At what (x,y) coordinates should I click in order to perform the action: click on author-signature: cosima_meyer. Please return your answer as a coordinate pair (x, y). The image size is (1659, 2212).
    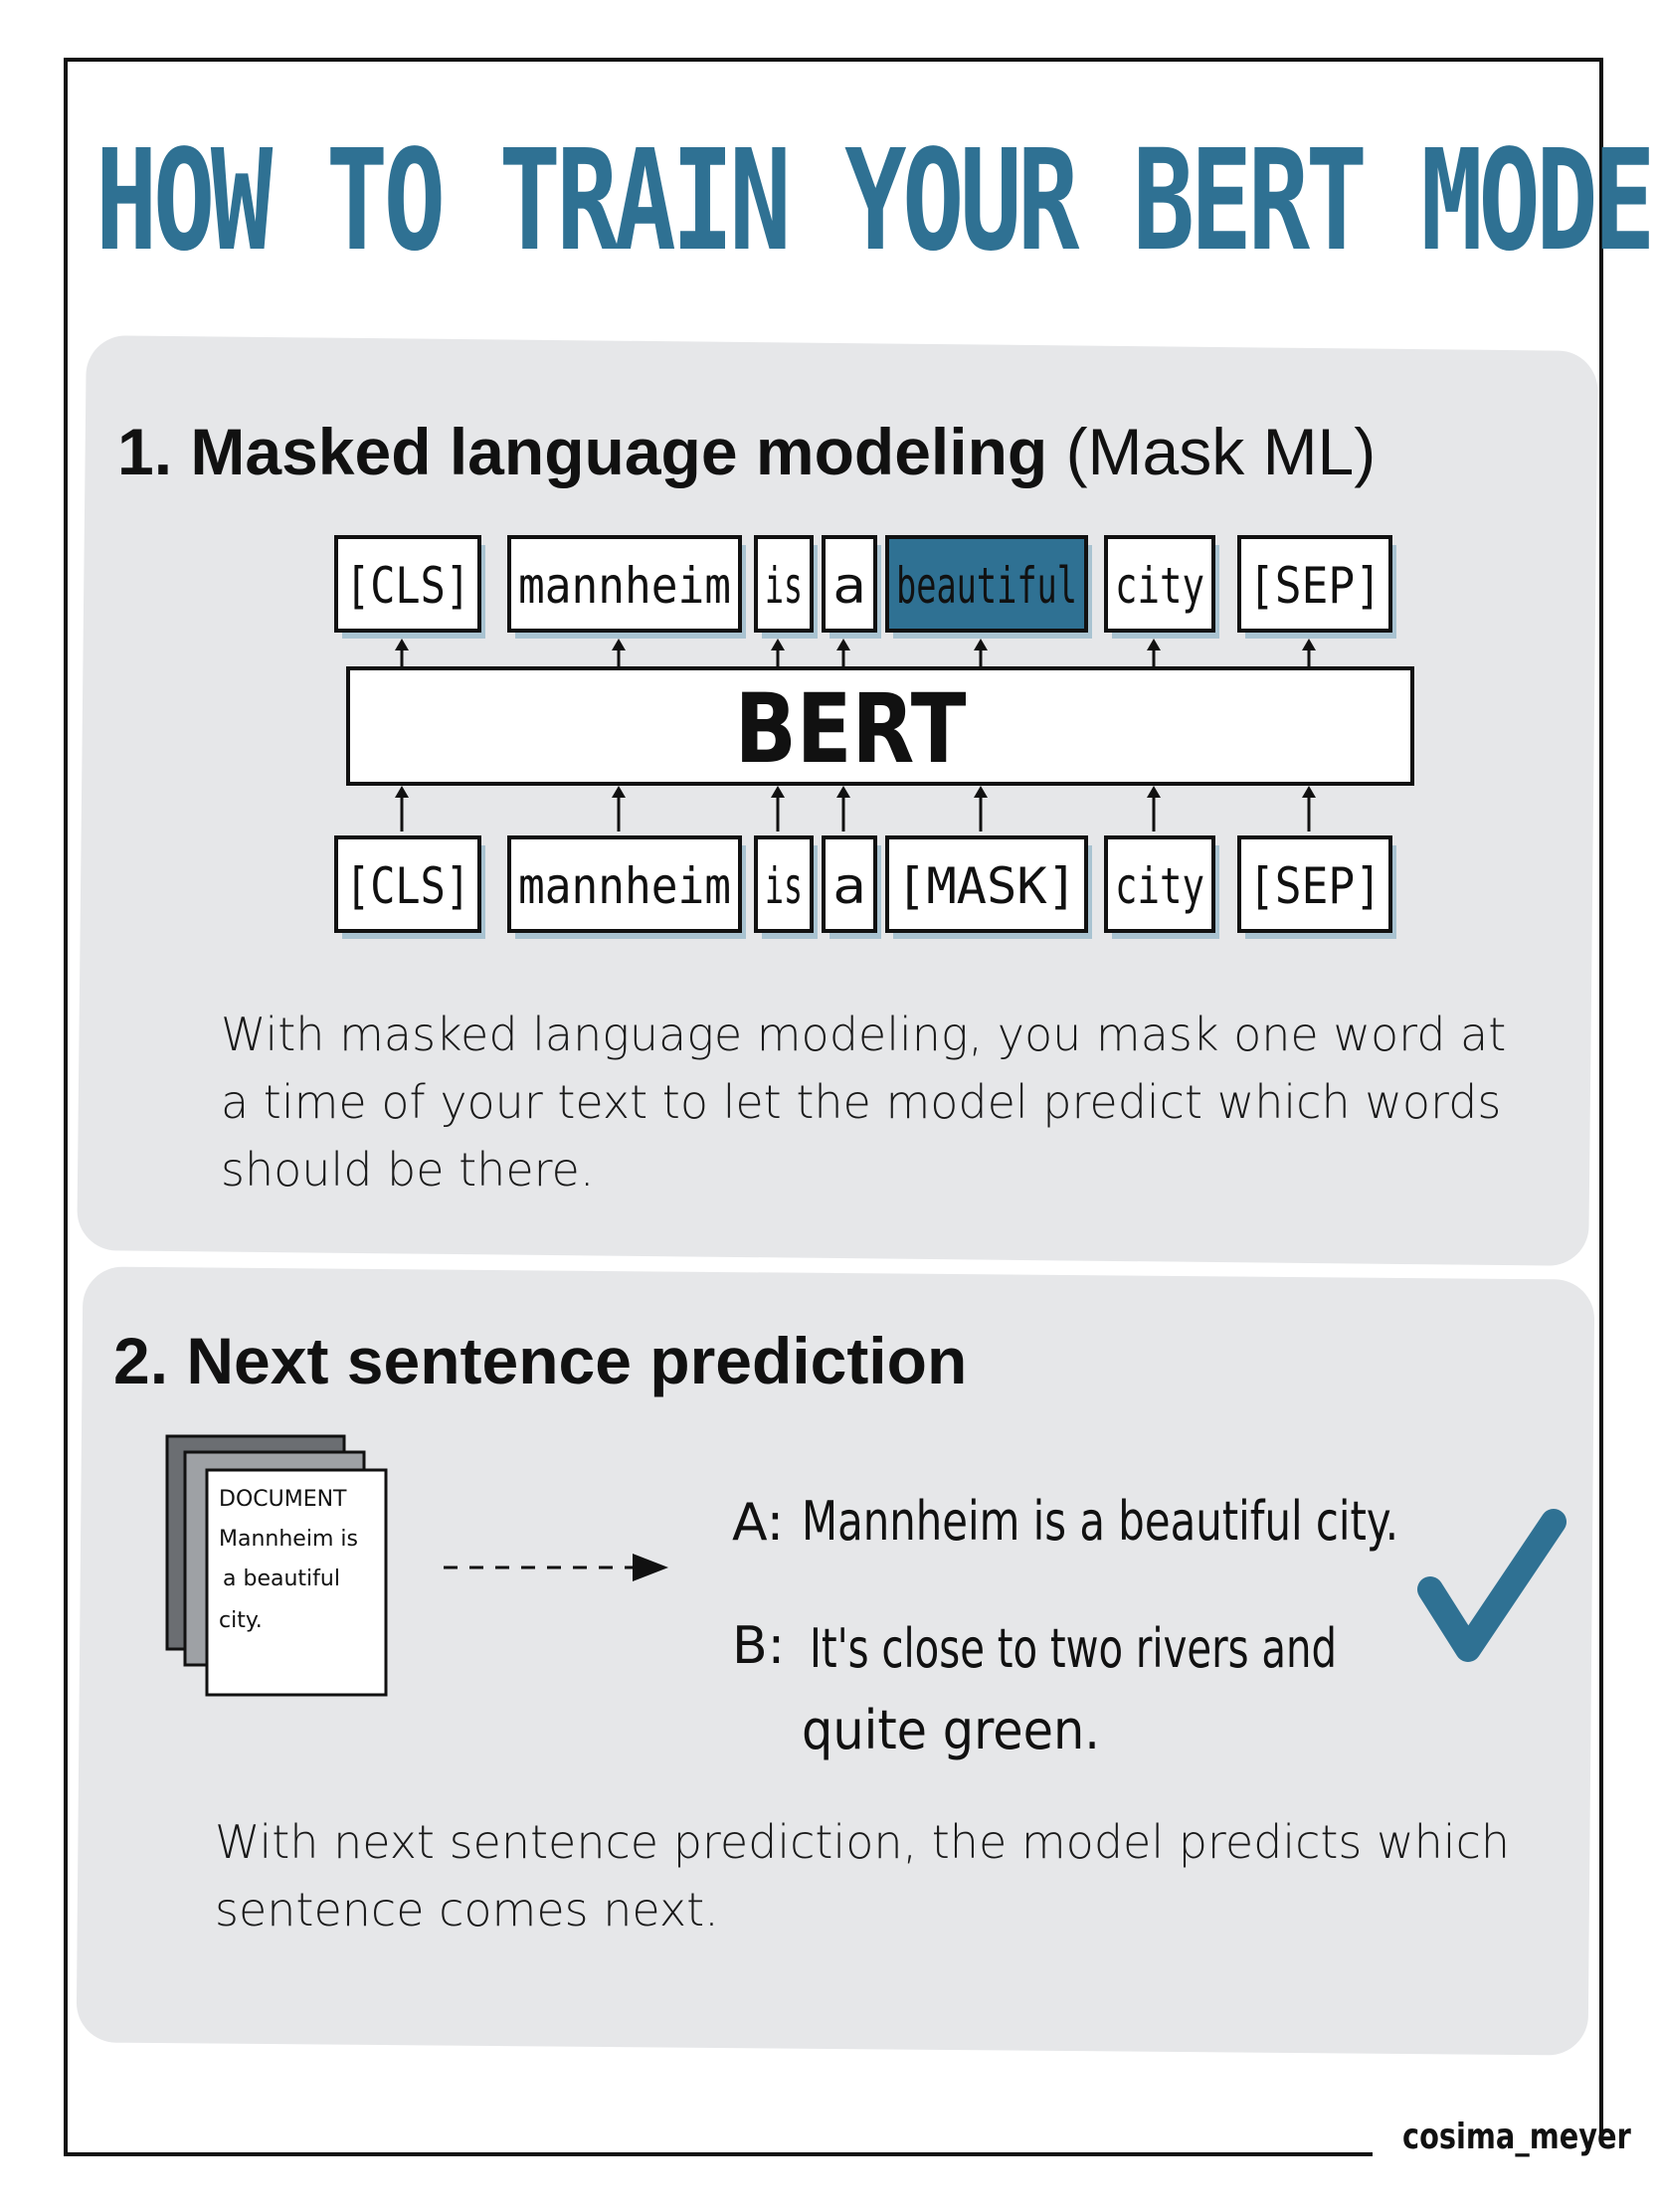
    Looking at the image, I should click on (1516, 2137).